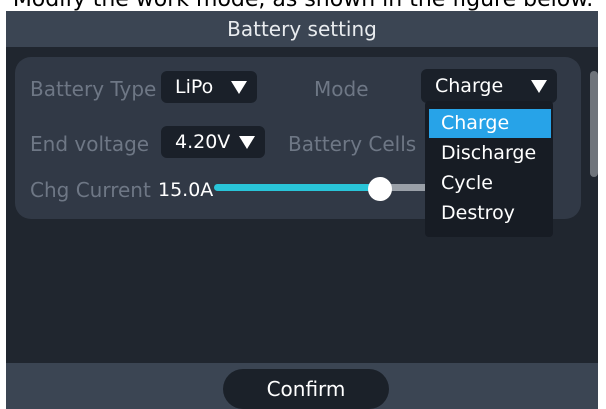 The image size is (606, 409). I want to click on title-bar: Battery setting, so click(302, 29).